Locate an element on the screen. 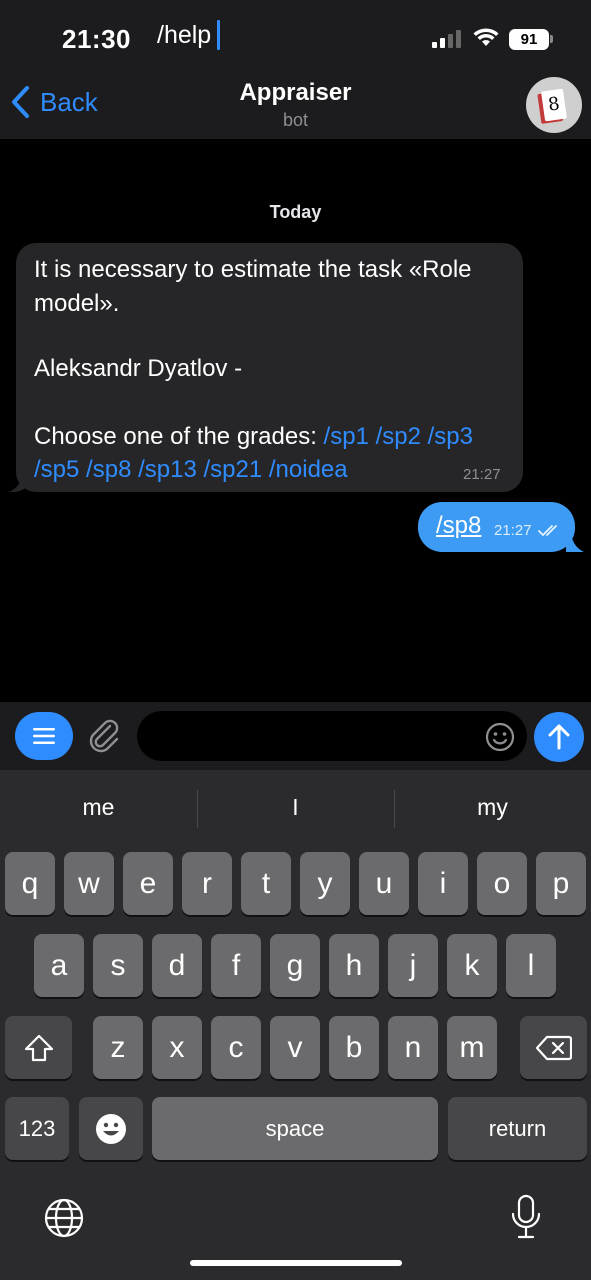  key-p: p is located at coordinates (561, 883).